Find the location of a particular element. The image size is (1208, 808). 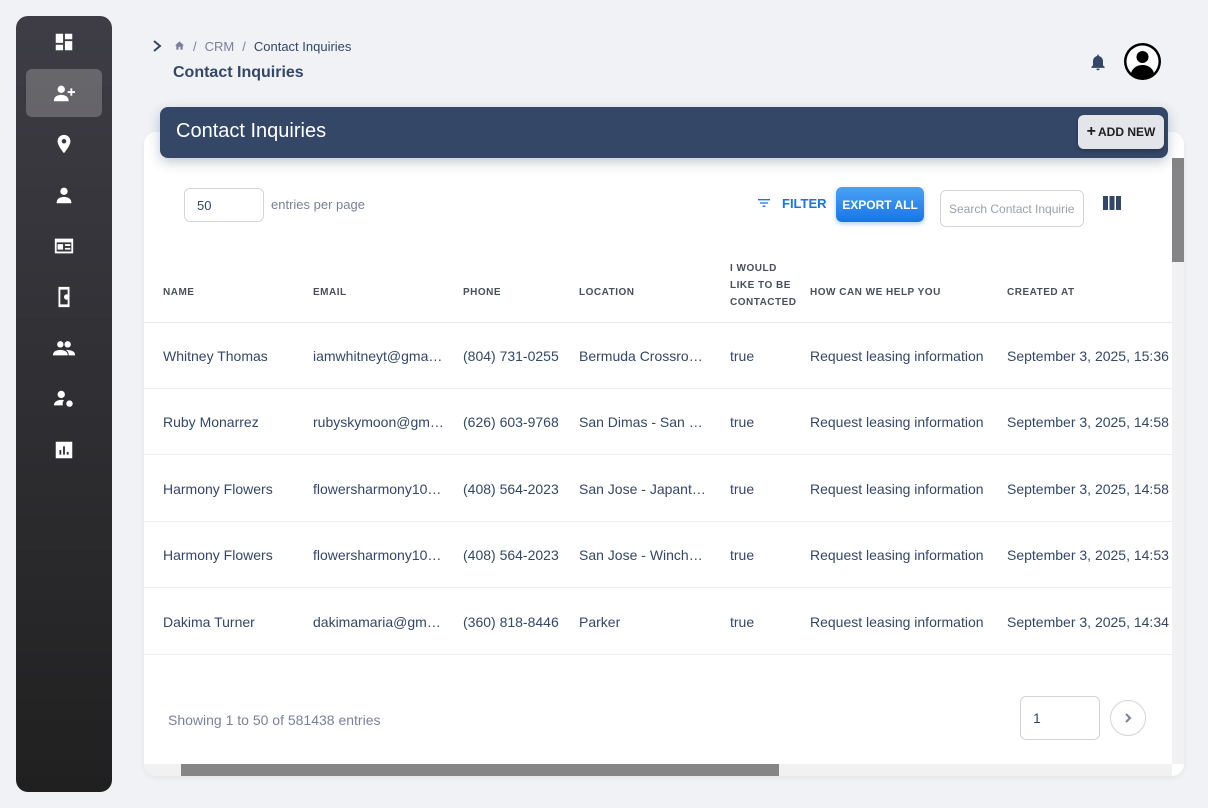

user-settings-icon is located at coordinates (63, 398).